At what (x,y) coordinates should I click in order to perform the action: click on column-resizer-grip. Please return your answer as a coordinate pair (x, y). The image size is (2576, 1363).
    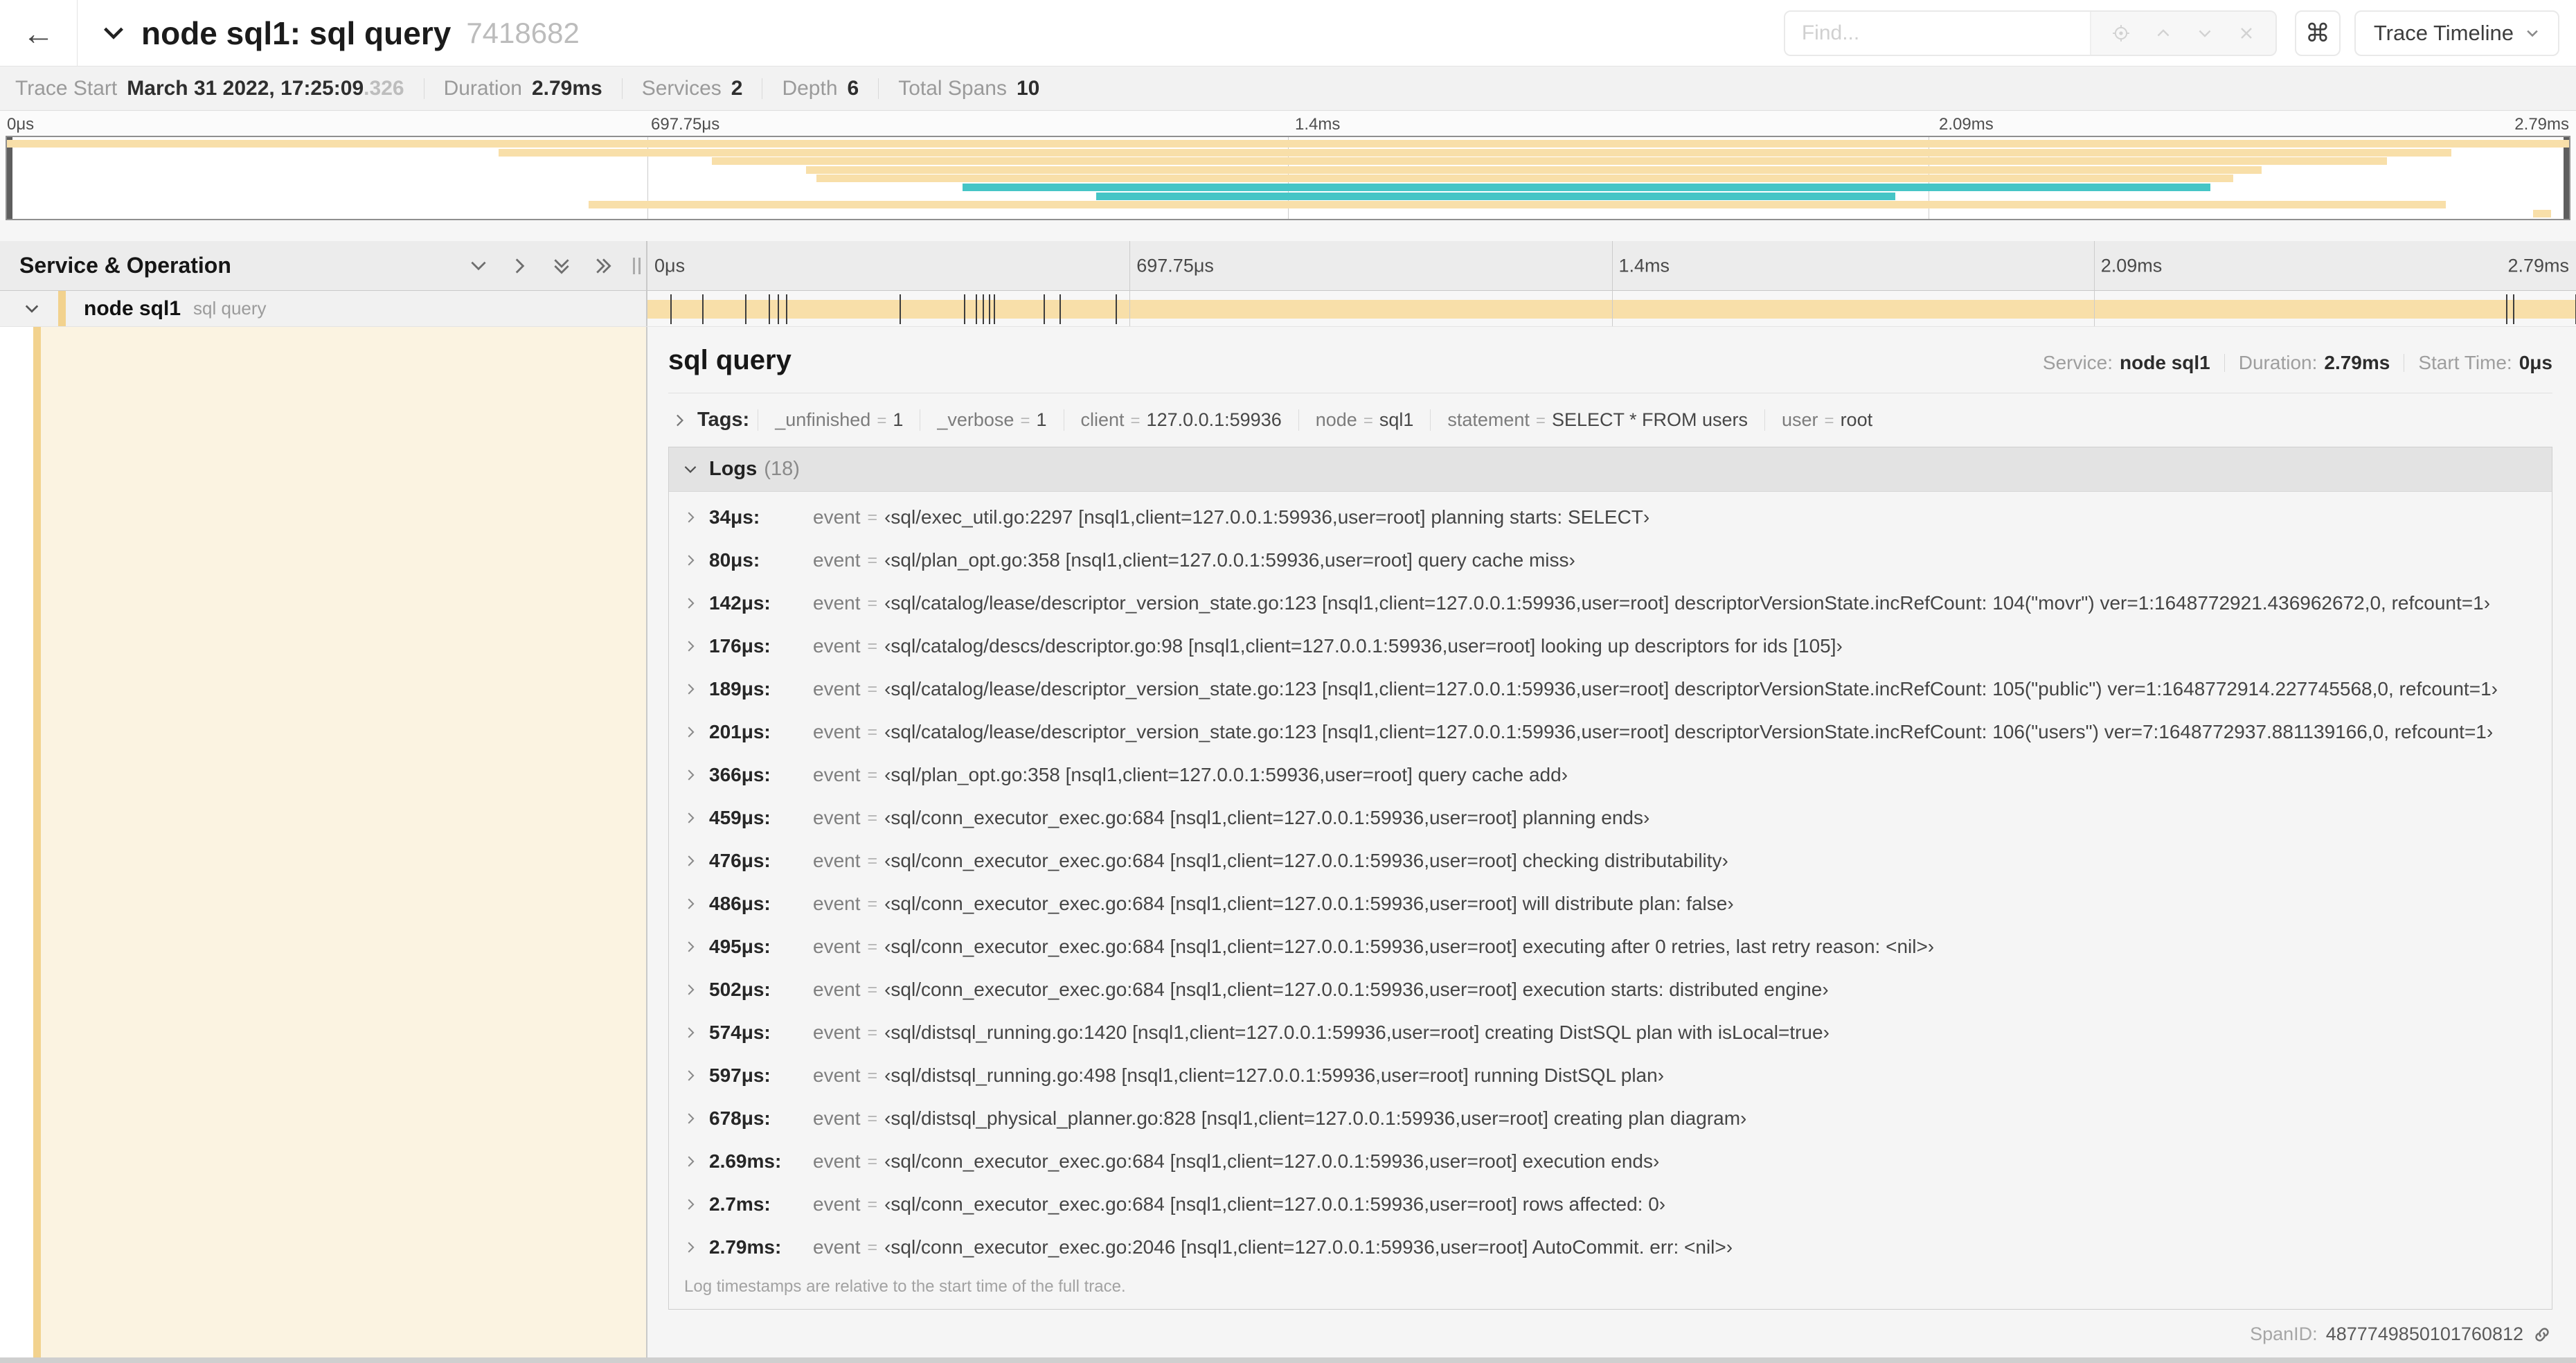
    Looking at the image, I should click on (637, 265).